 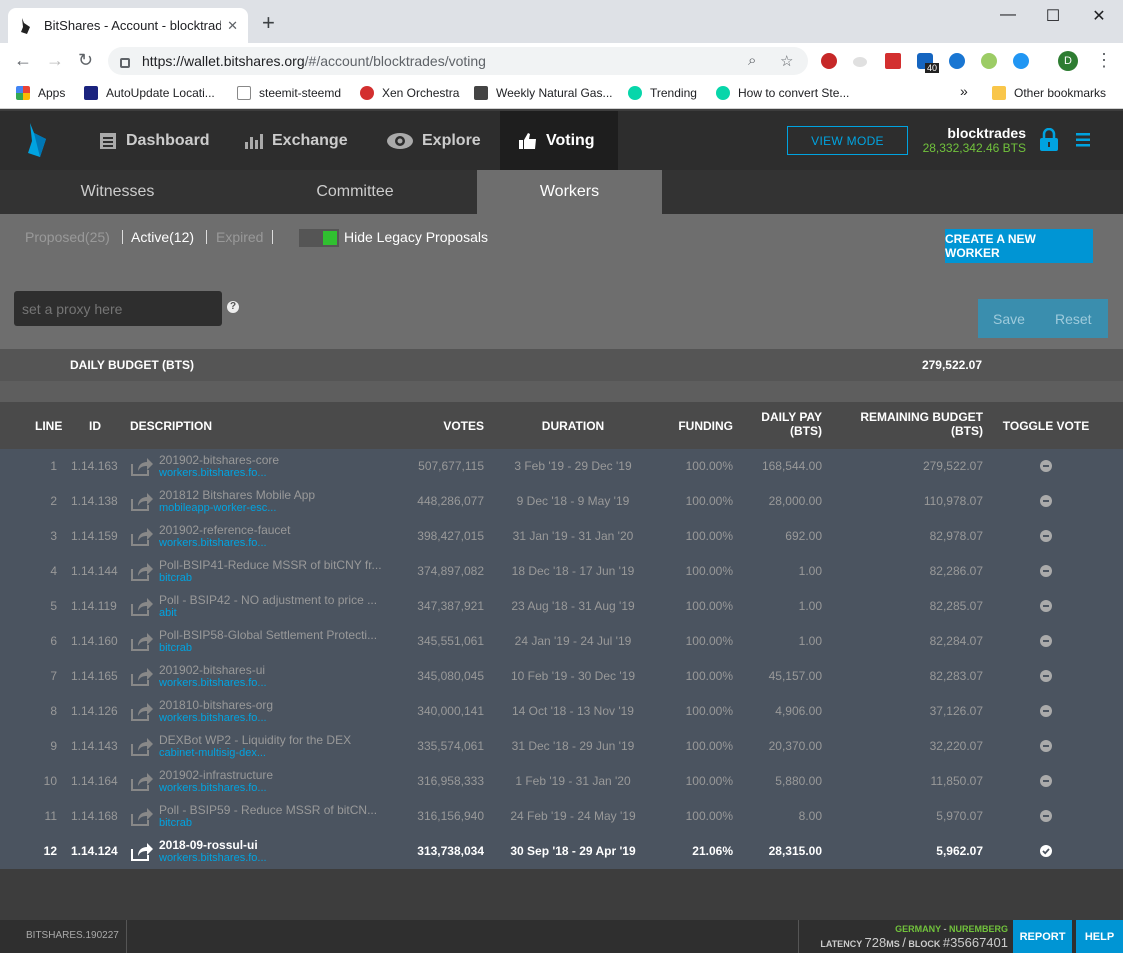 What do you see at coordinates (1053, 16) in the screenshot?
I see `maximize-icon: ☐` at bounding box center [1053, 16].